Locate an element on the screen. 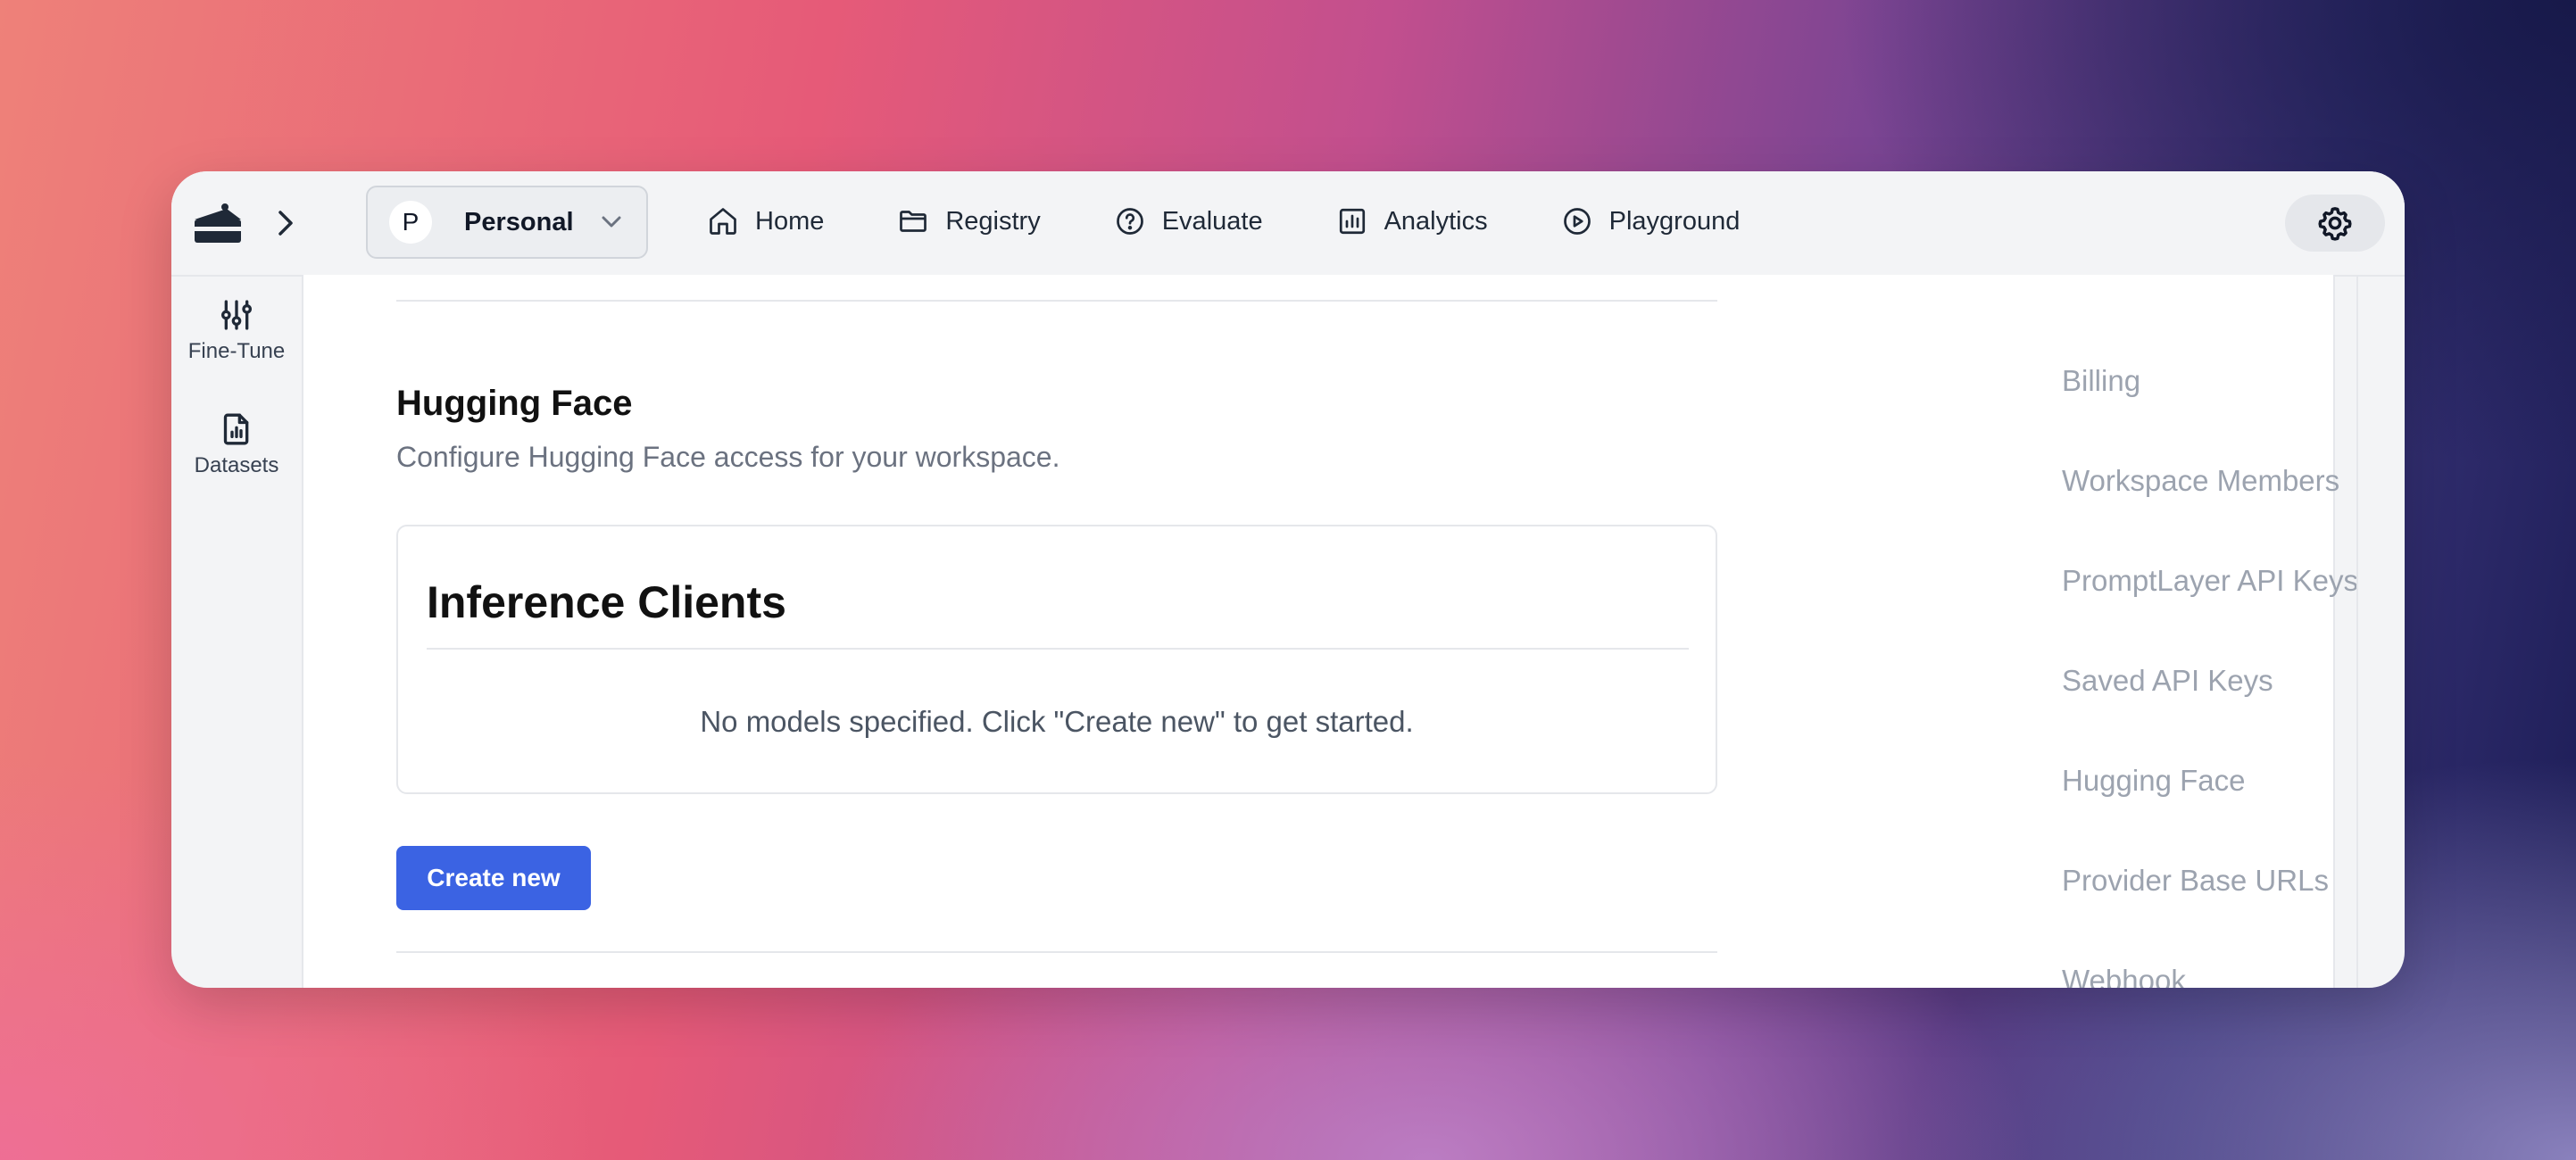 This screenshot has height=1160, width=2576. cake-logo-icon is located at coordinates (218, 224).